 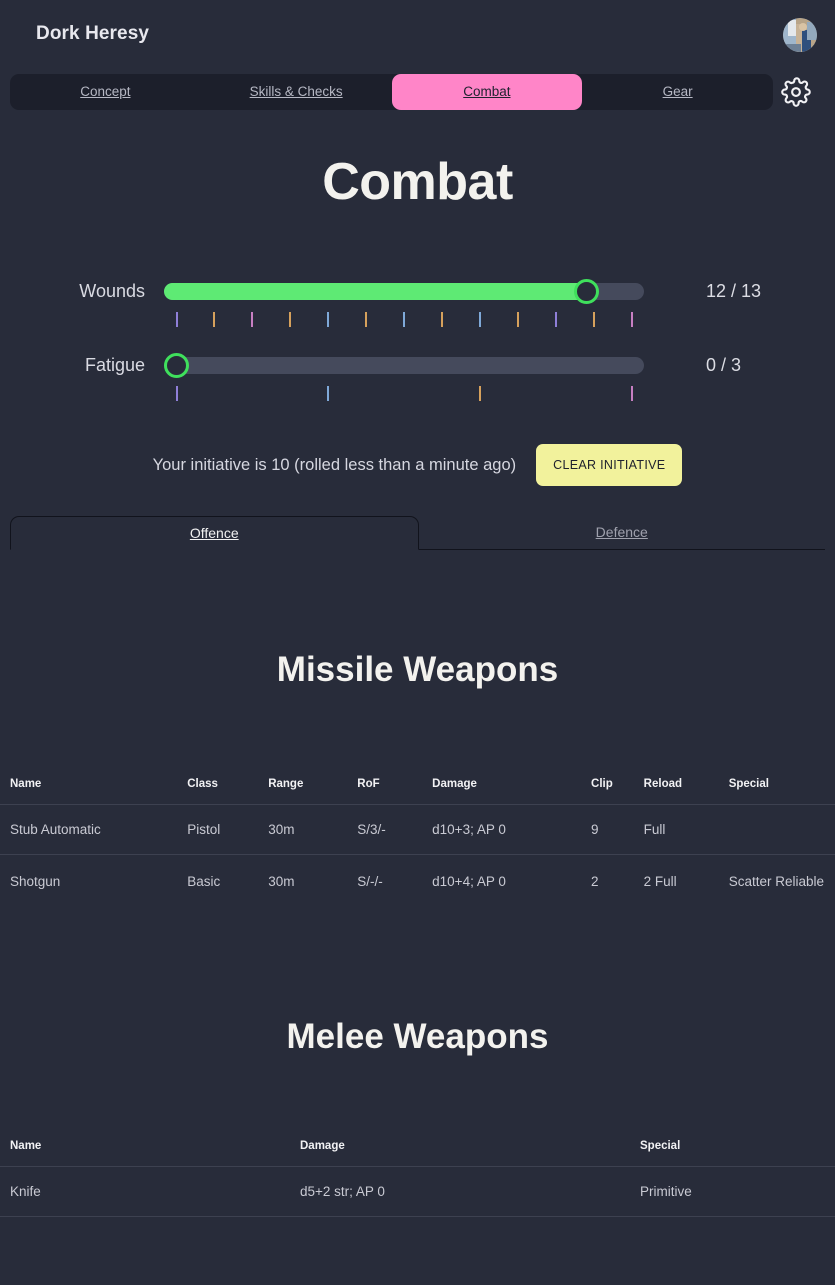 I want to click on nav-pill-group: Concept Skills & Checks Combat Gear, so click(x=391, y=92).